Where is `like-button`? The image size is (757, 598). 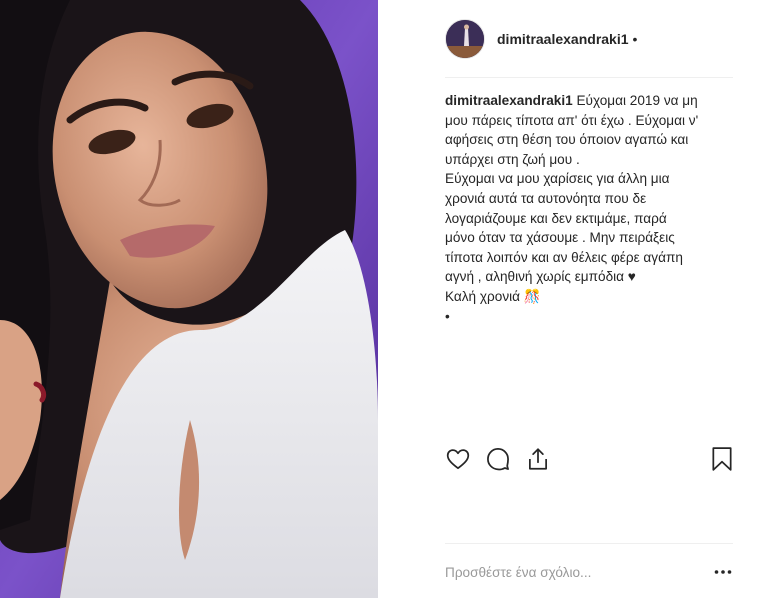 like-button is located at coordinates (459, 460).